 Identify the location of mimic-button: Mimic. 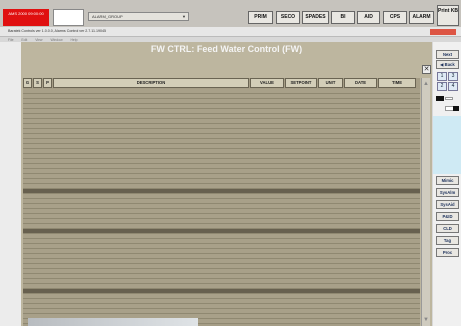
(447, 180).